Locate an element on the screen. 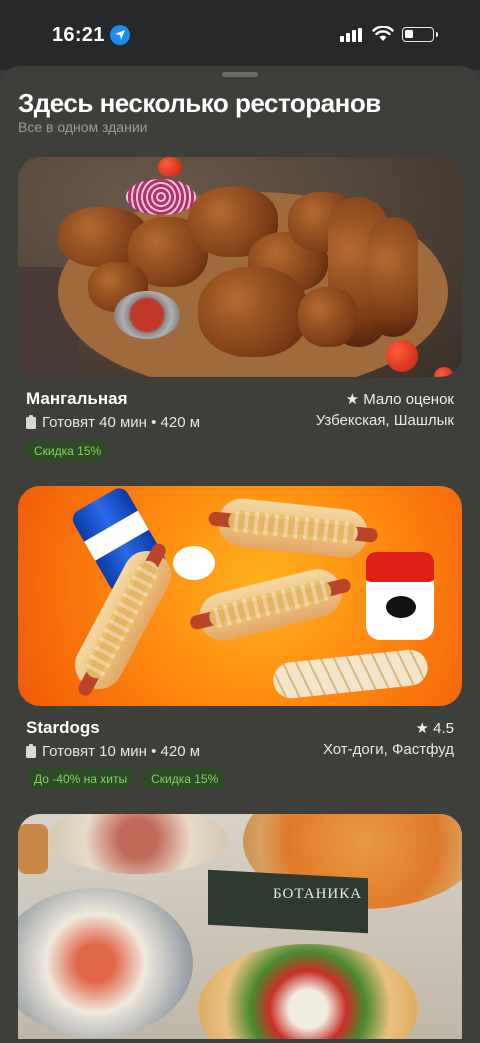 This screenshot has width=480, height=1043. restaurant-cuisine: Хот-доги, Фастфуд is located at coordinates (388, 749).